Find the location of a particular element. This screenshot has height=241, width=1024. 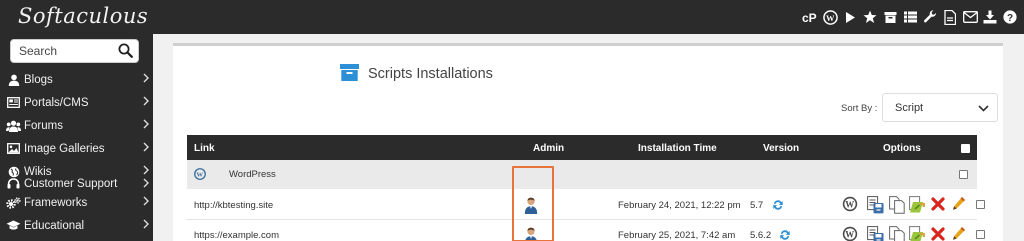

sort-by-label: Sort By : is located at coordinates (859, 108).